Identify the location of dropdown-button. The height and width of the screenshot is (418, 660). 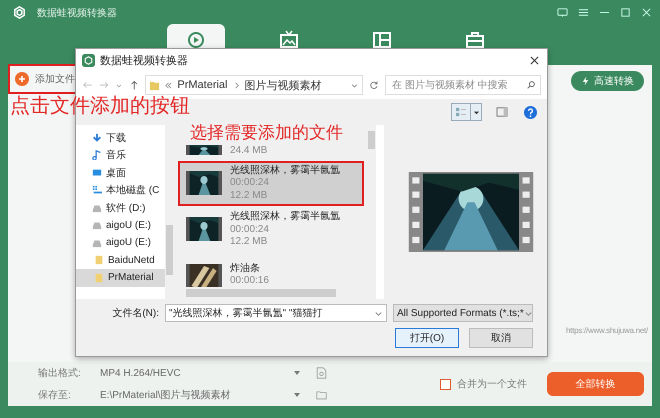
(476, 112).